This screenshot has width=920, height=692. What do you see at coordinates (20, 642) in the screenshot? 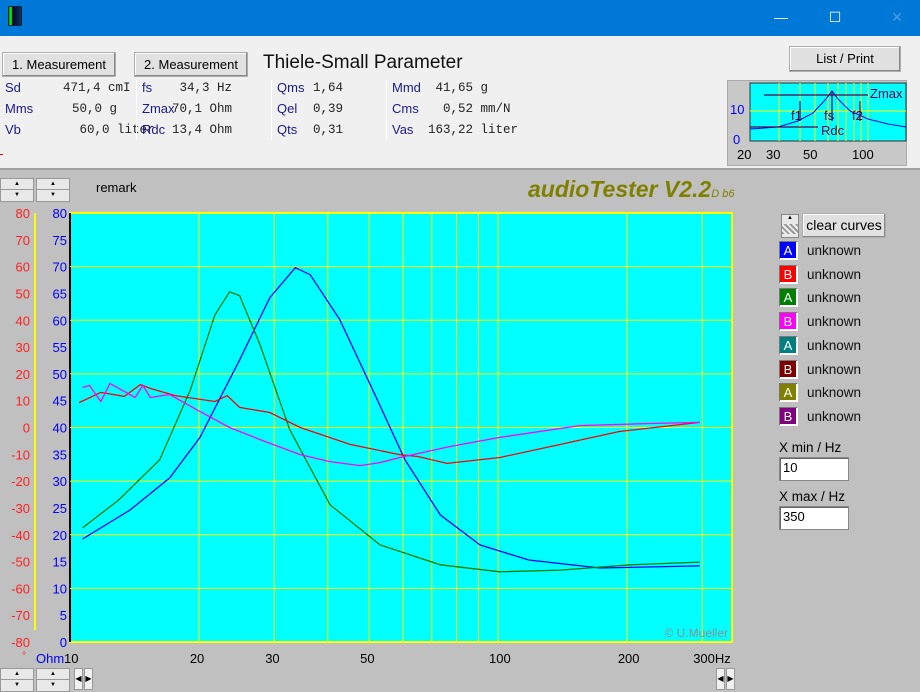
I see `y-tick-phase: -80` at bounding box center [20, 642].